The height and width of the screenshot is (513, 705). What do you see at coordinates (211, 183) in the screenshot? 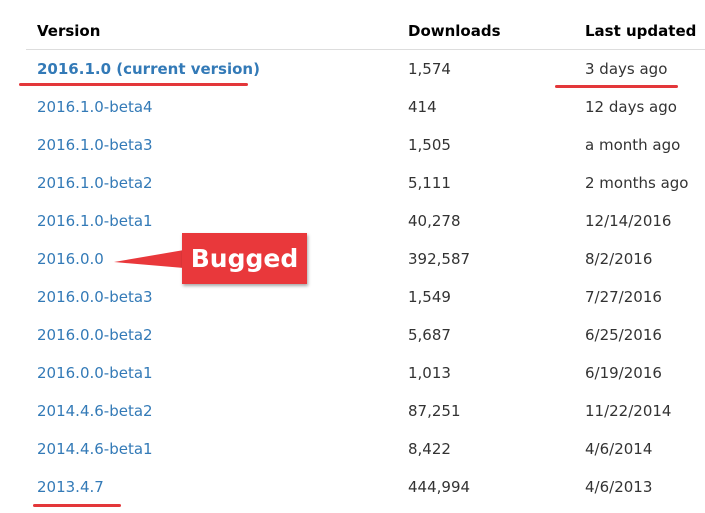
I see `version-cell: 2016.1.0-beta2` at bounding box center [211, 183].